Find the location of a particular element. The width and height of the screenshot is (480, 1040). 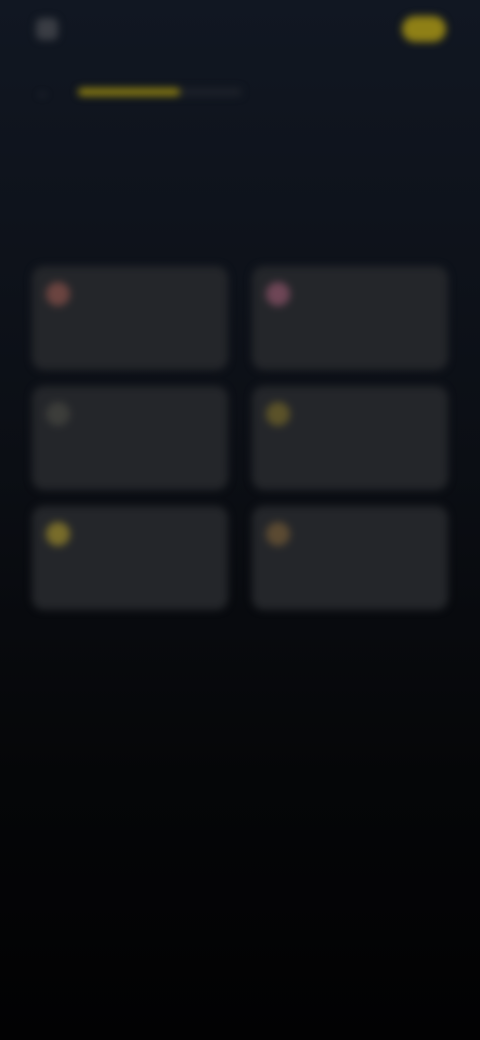

app-logo-icon is located at coordinates (47, 29).